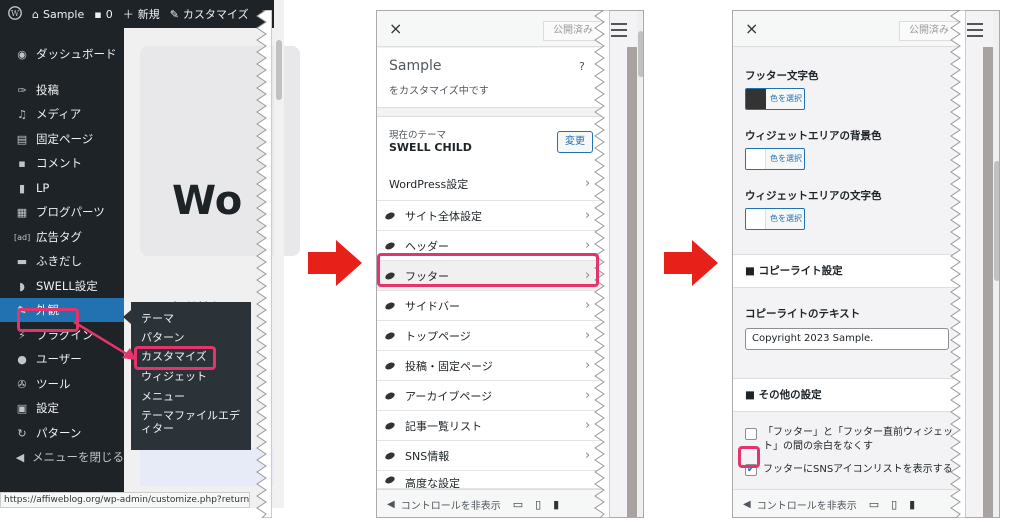 The height and width of the screenshot is (528, 1024). What do you see at coordinates (22, 384) in the screenshot?
I see `wrench-icon: ✇` at bounding box center [22, 384].